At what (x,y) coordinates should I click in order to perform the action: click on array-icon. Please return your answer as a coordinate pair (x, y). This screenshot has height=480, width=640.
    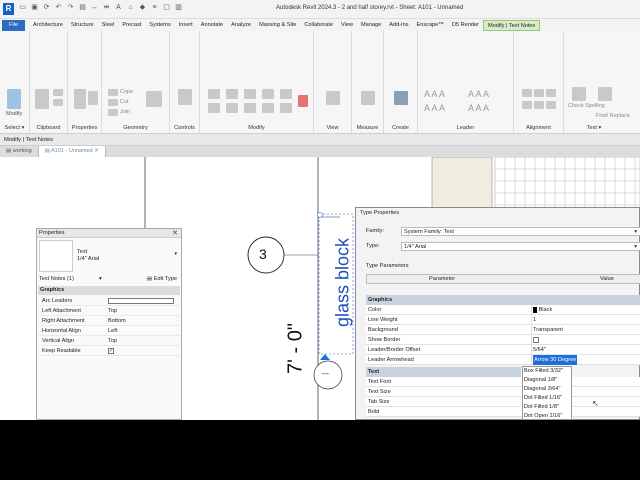
    Looking at the image, I should click on (268, 108).